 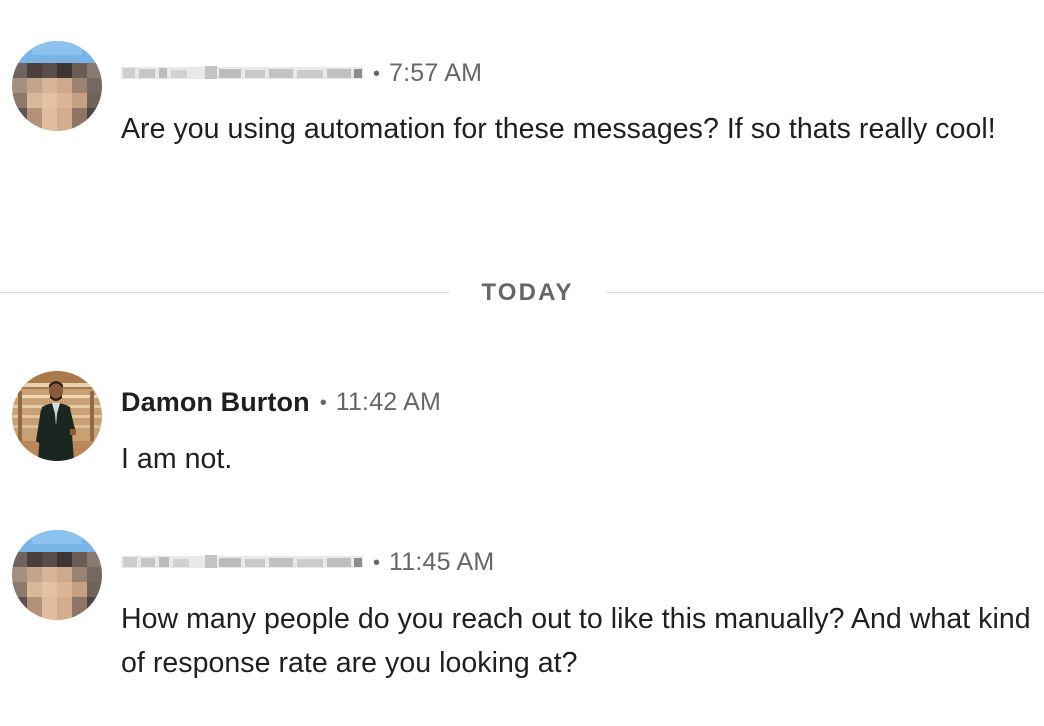 What do you see at coordinates (527, 292) in the screenshot?
I see `day-divider-label: TODAY` at bounding box center [527, 292].